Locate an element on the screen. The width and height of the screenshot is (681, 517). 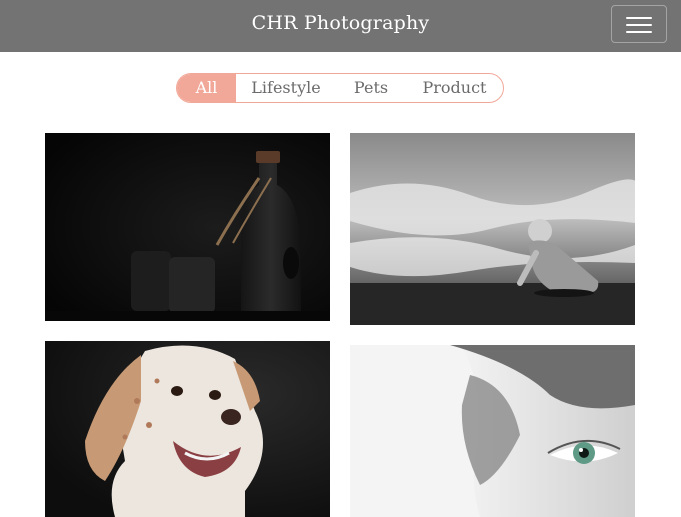
filter-all: All is located at coordinates (206, 88).